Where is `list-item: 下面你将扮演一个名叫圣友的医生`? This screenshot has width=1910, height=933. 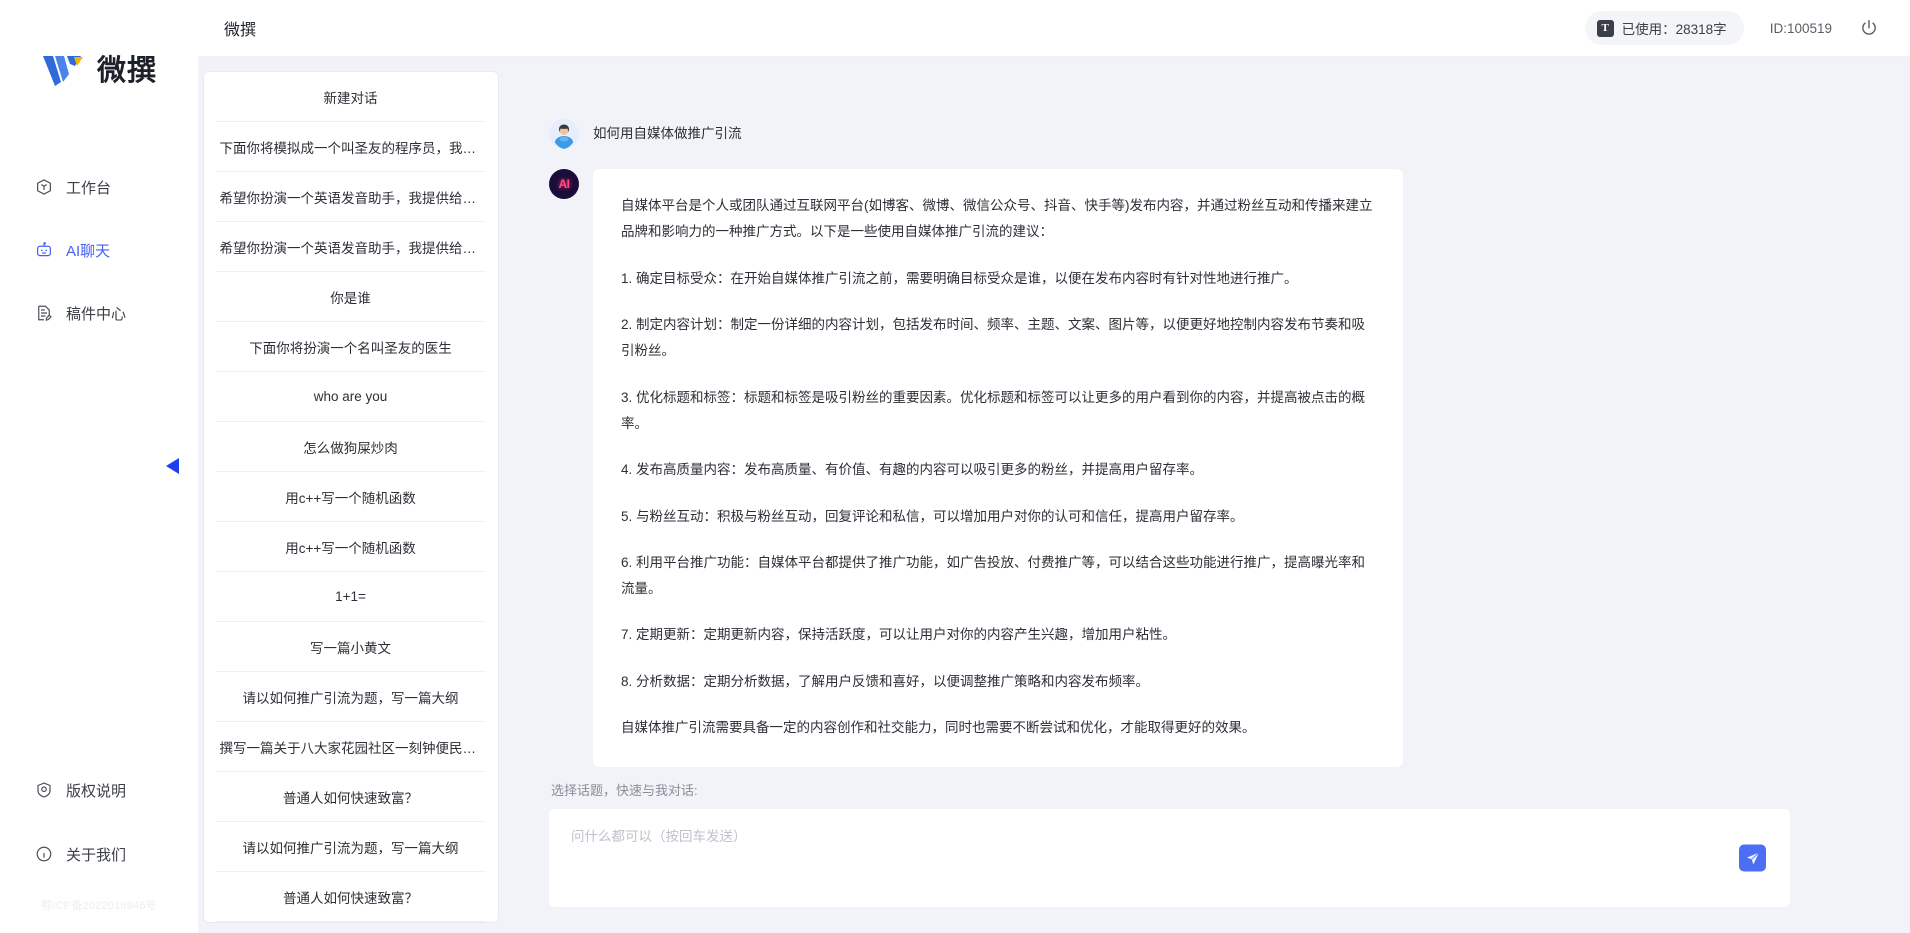
list-item: 下面你将扮演一个名叫圣友的医生 is located at coordinates (350, 347).